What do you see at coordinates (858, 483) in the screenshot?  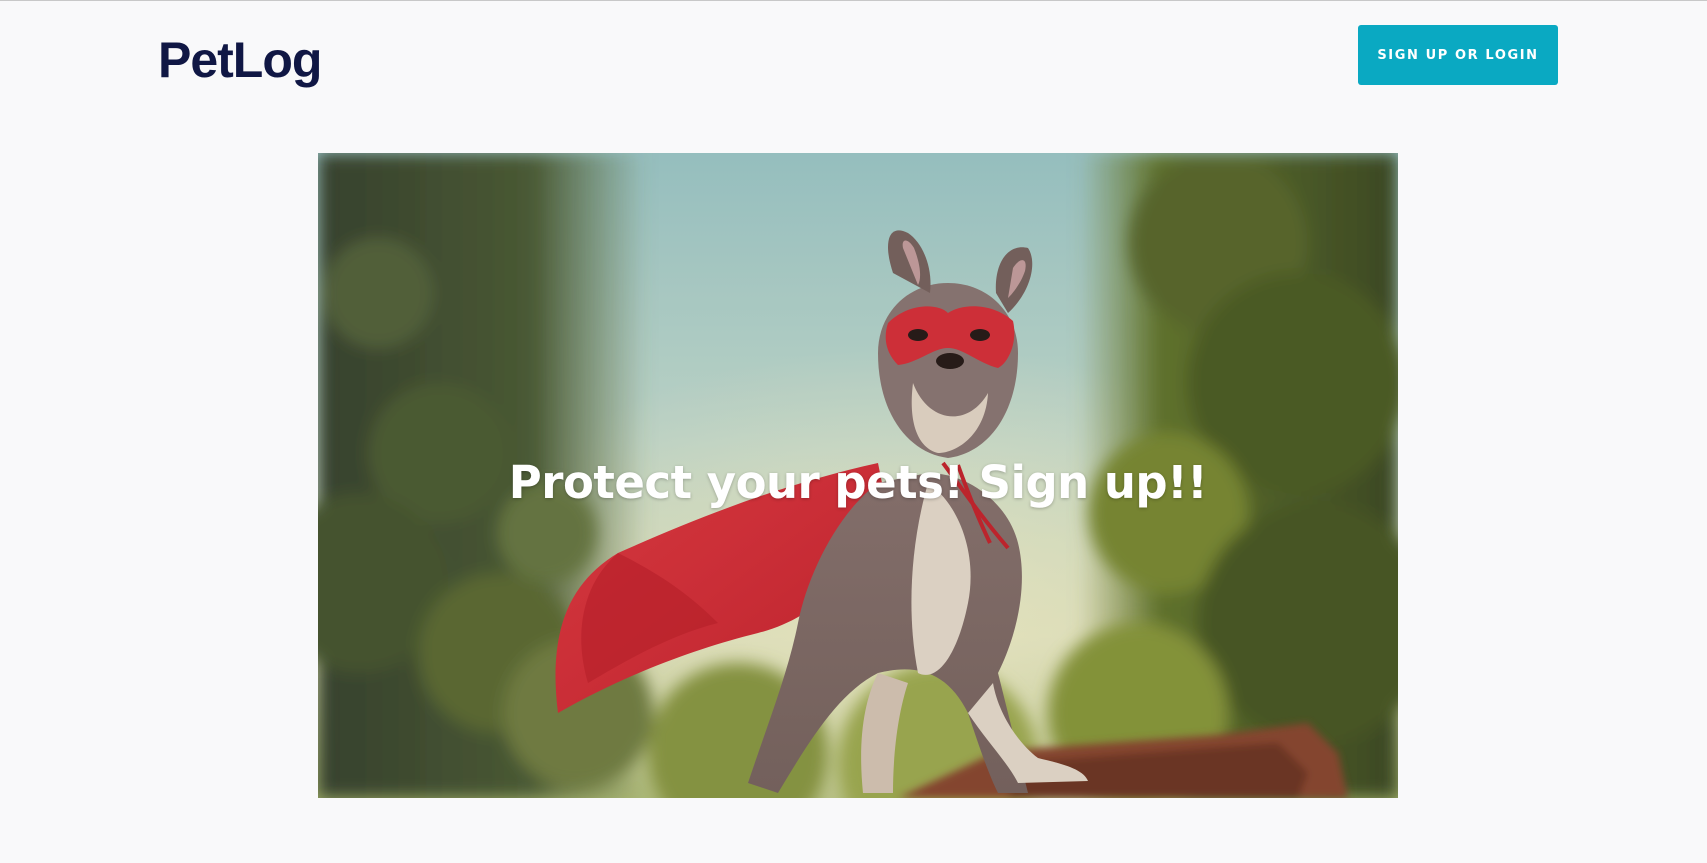 I see `hero-title: Protect your pets! Sign up!!` at bounding box center [858, 483].